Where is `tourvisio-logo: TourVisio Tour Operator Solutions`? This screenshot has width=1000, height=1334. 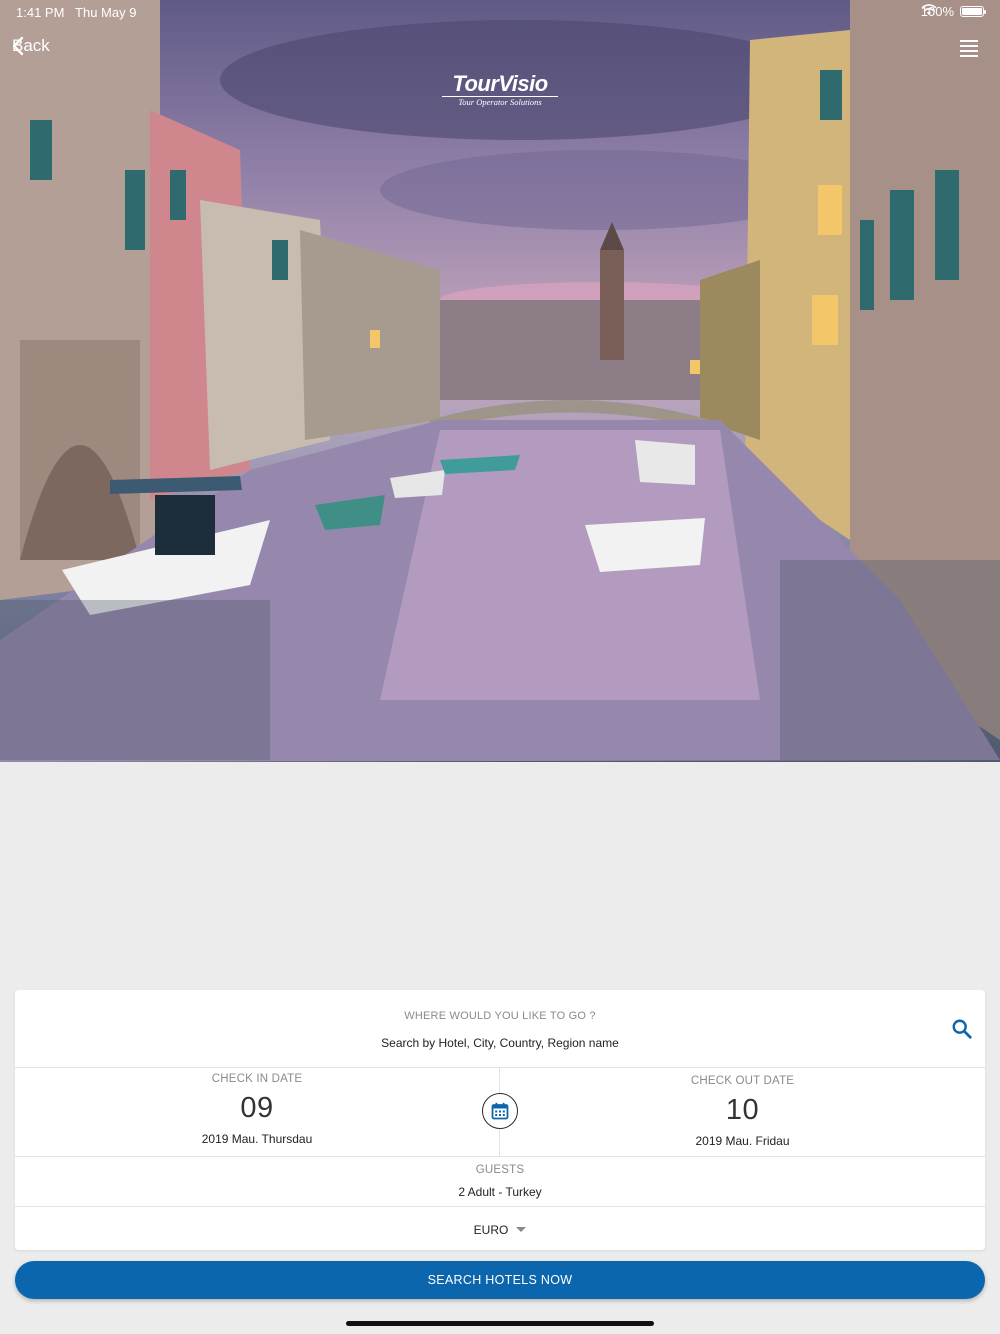 tourvisio-logo: TourVisio Tour Operator Solutions is located at coordinates (500, 89).